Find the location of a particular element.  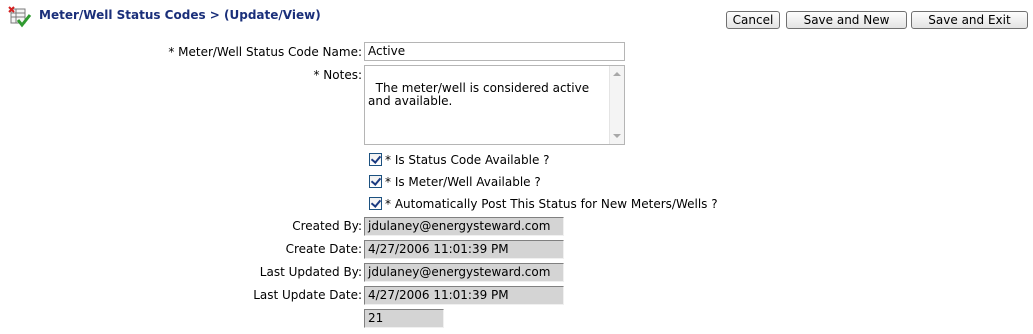

last-updated-by-field: jdulaney@energysteward.com is located at coordinates (464, 272).